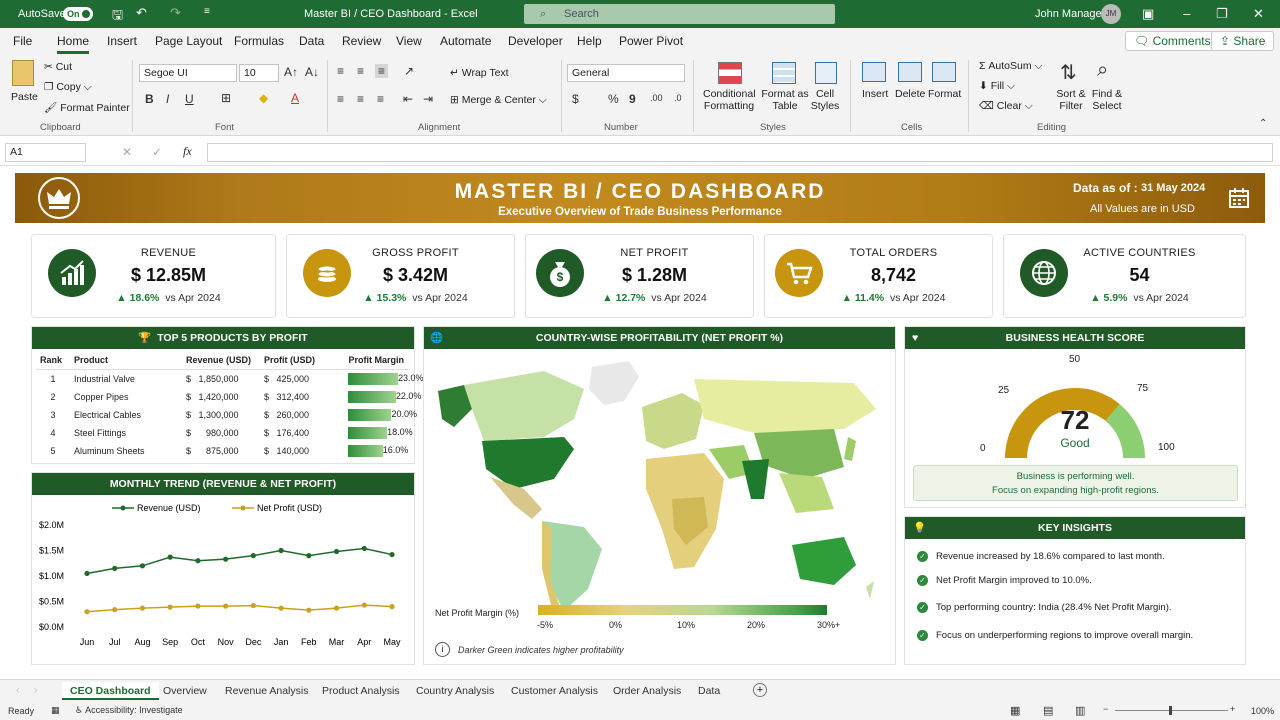  What do you see at coordinates (910, 72) in the screenshot?
I see `delete-cells-icon` at bounding box center [910, 72].